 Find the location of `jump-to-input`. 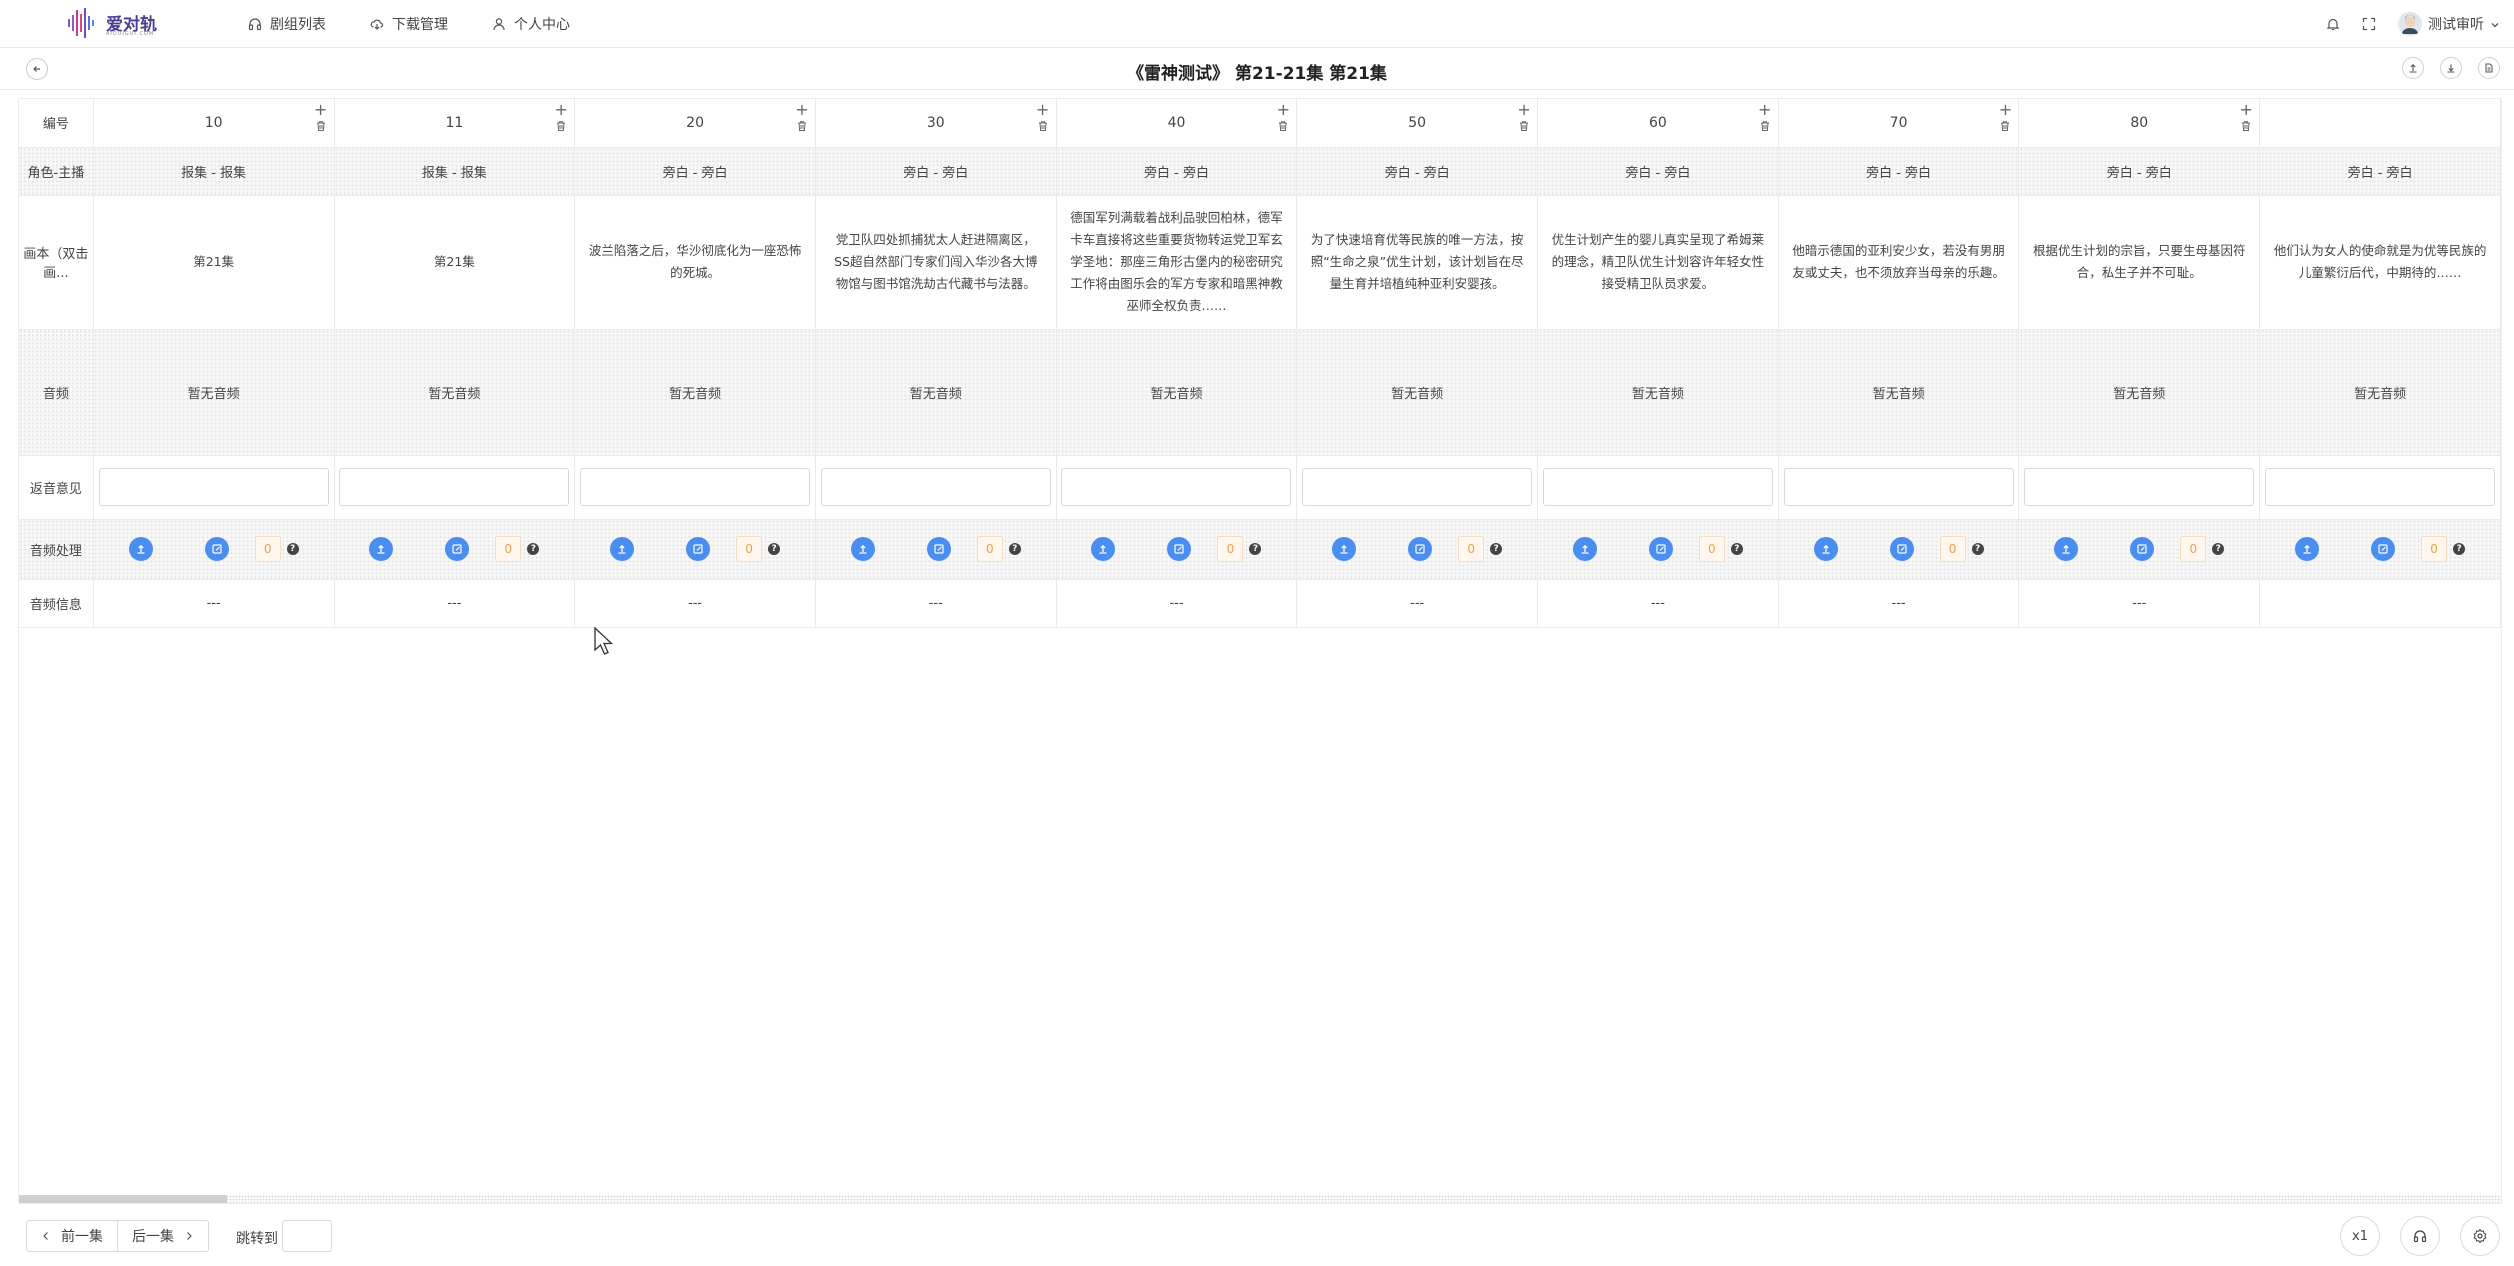

jump-to-input is located at coordinates (307, 1236).